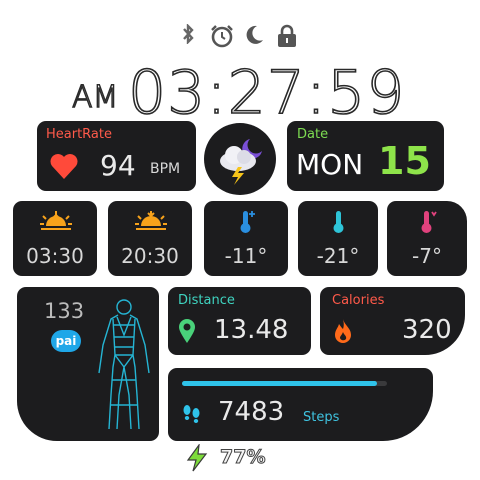  Describe the element at coordinates (187, 331) in the screenshot. I see `location-pin-icon` at that location.